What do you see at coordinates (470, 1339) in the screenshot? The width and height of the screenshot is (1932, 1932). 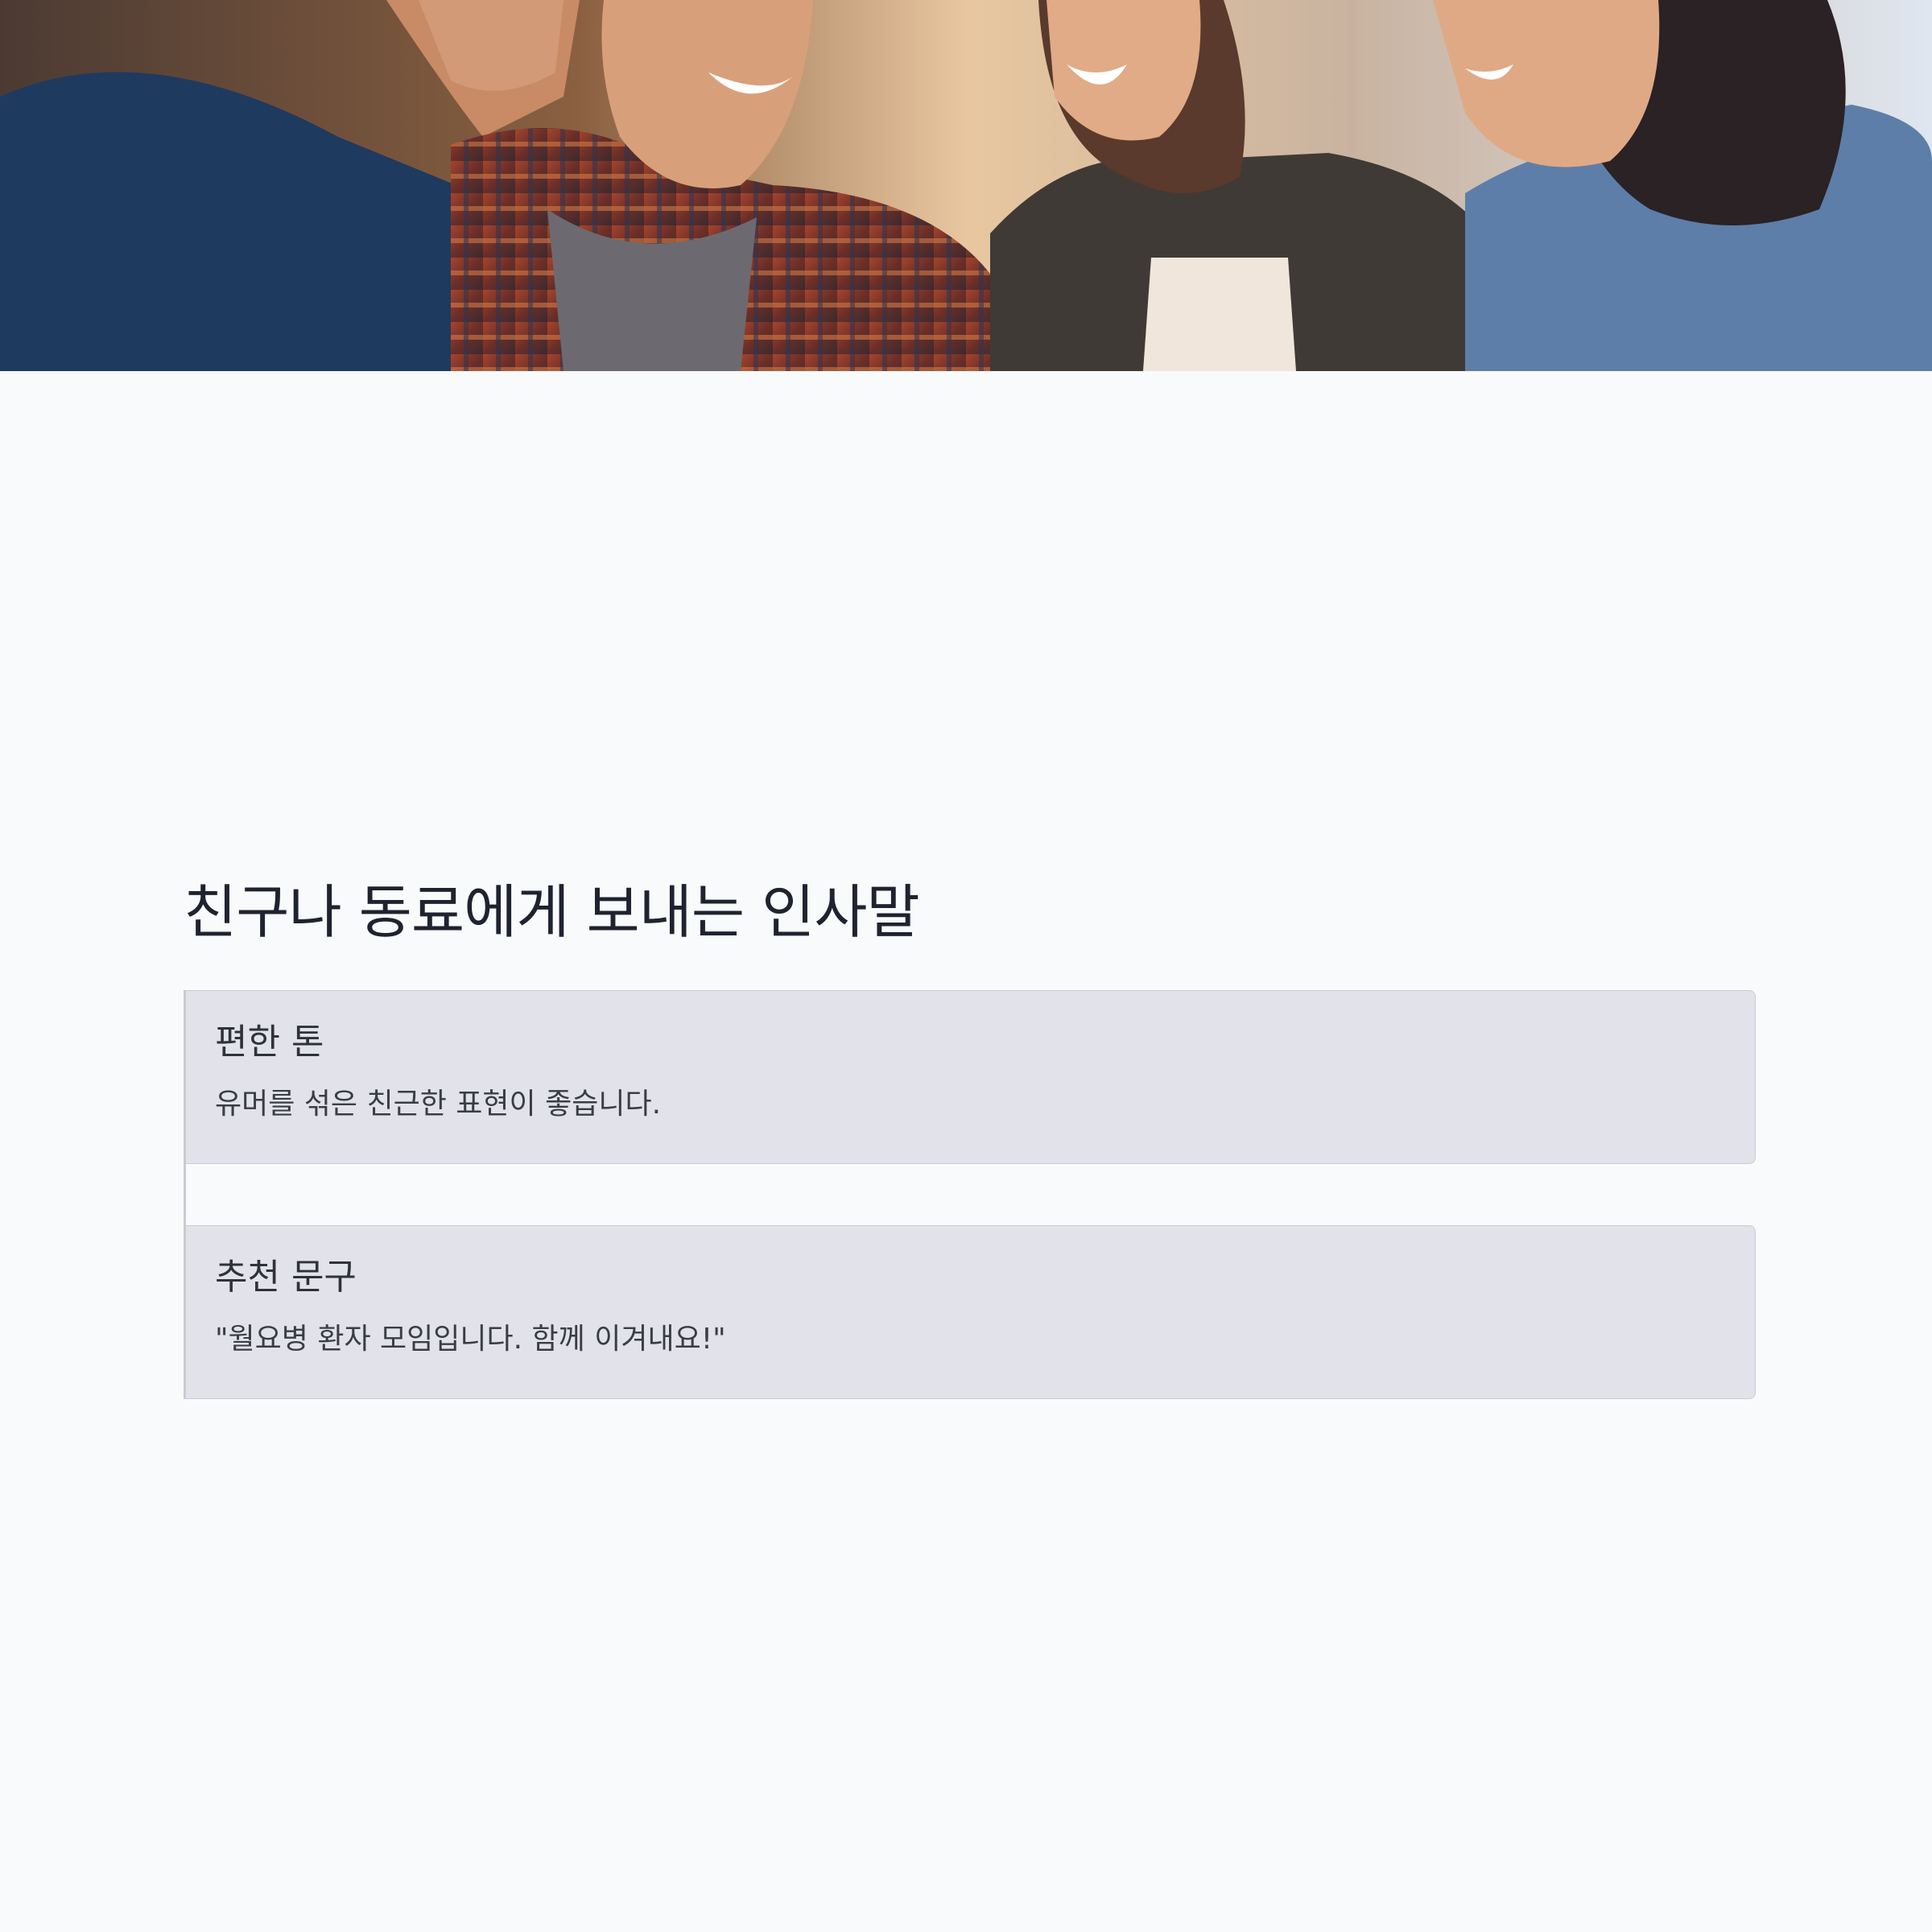 I see `recommended-phrase-card-text: "월요병 환자 모임입니다. 함께 이겨내요!"` at bounding box center [470, 1339].